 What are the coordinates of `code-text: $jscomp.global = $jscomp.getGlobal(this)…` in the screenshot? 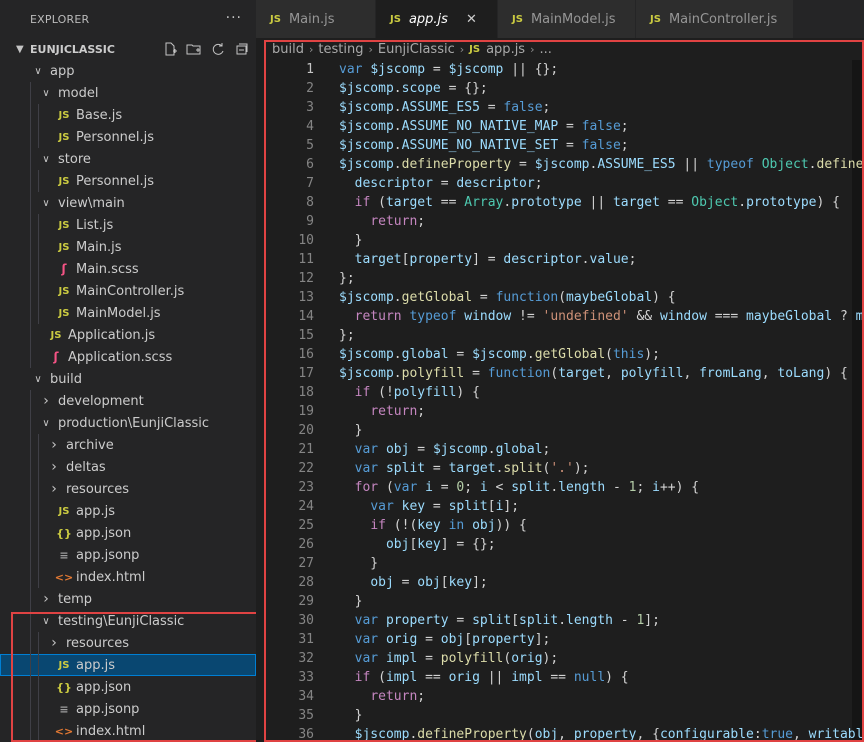 It's located at (499, 354).